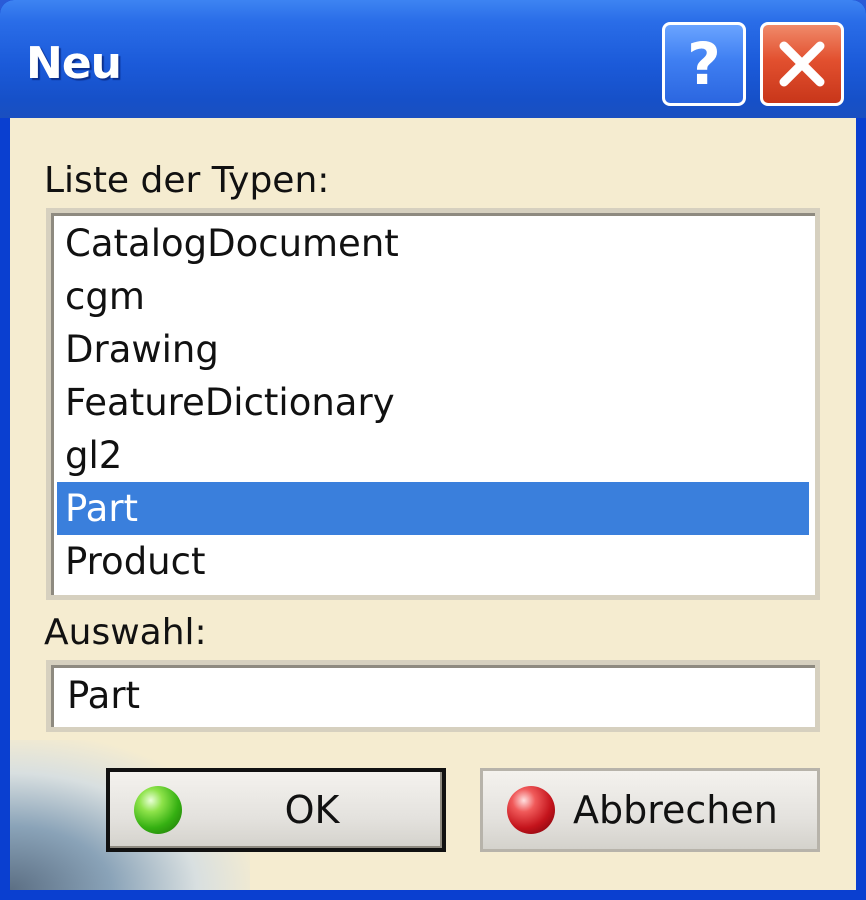 The width and height of the screenshot is (866, 900). I want to click on list-item-product: Product, so click(433, 561).